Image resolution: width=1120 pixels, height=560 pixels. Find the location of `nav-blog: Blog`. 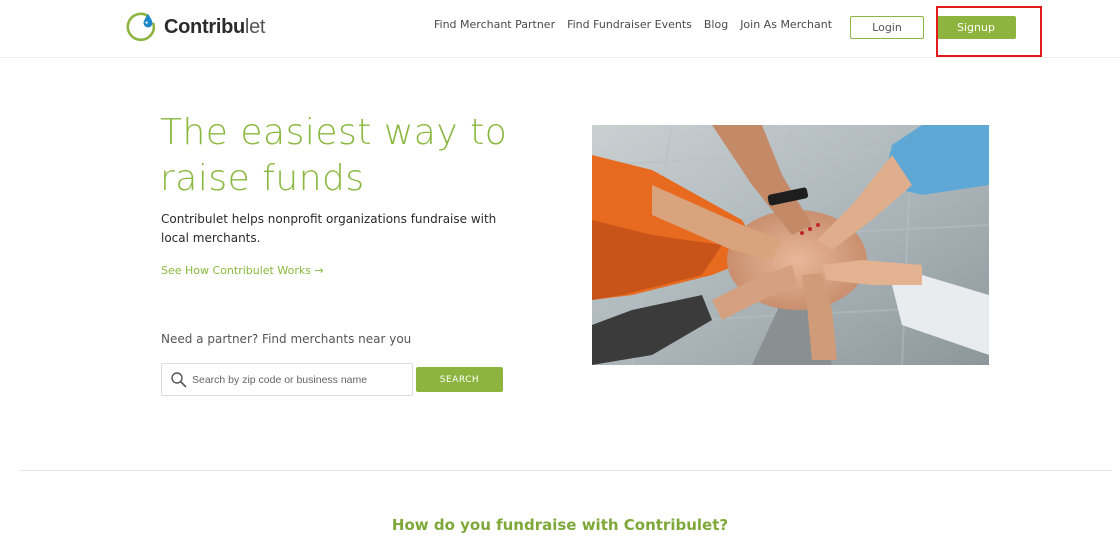

nav-blog: Blog is located at coordinates (716, 24).